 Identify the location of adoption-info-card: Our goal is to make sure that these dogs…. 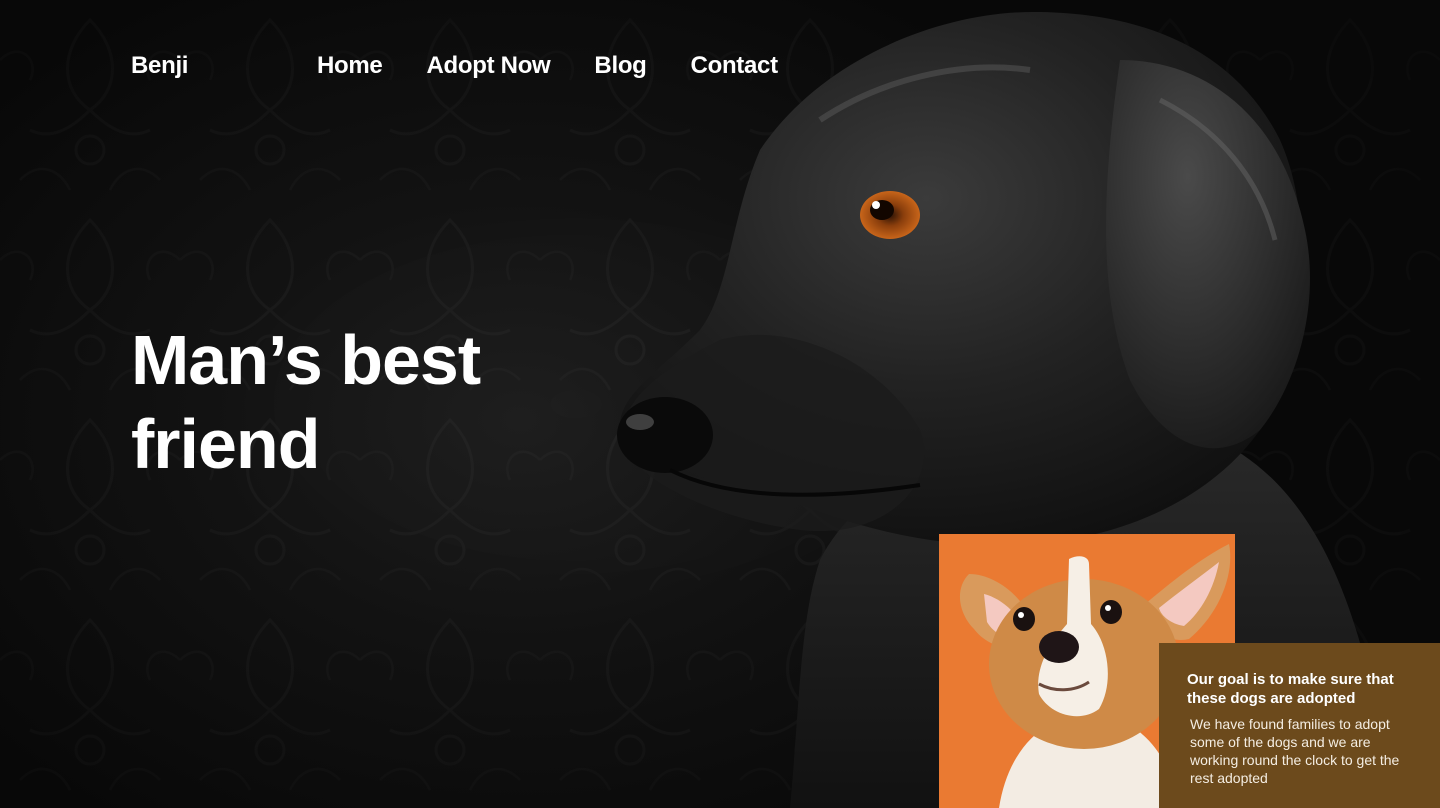
(1299, 725).